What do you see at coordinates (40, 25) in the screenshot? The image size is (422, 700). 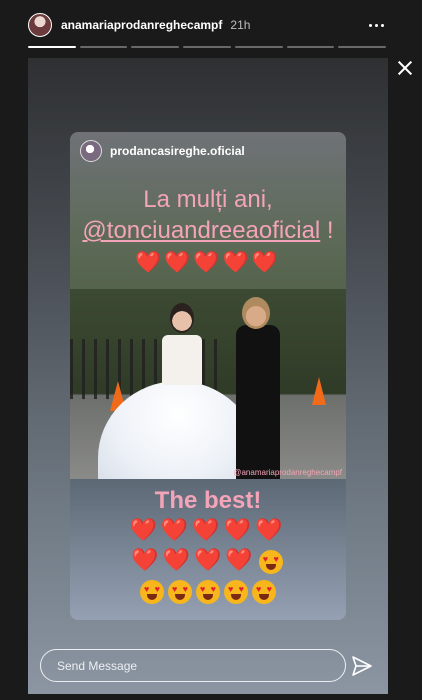 I see `avatar` at bounding box center [40, 25].